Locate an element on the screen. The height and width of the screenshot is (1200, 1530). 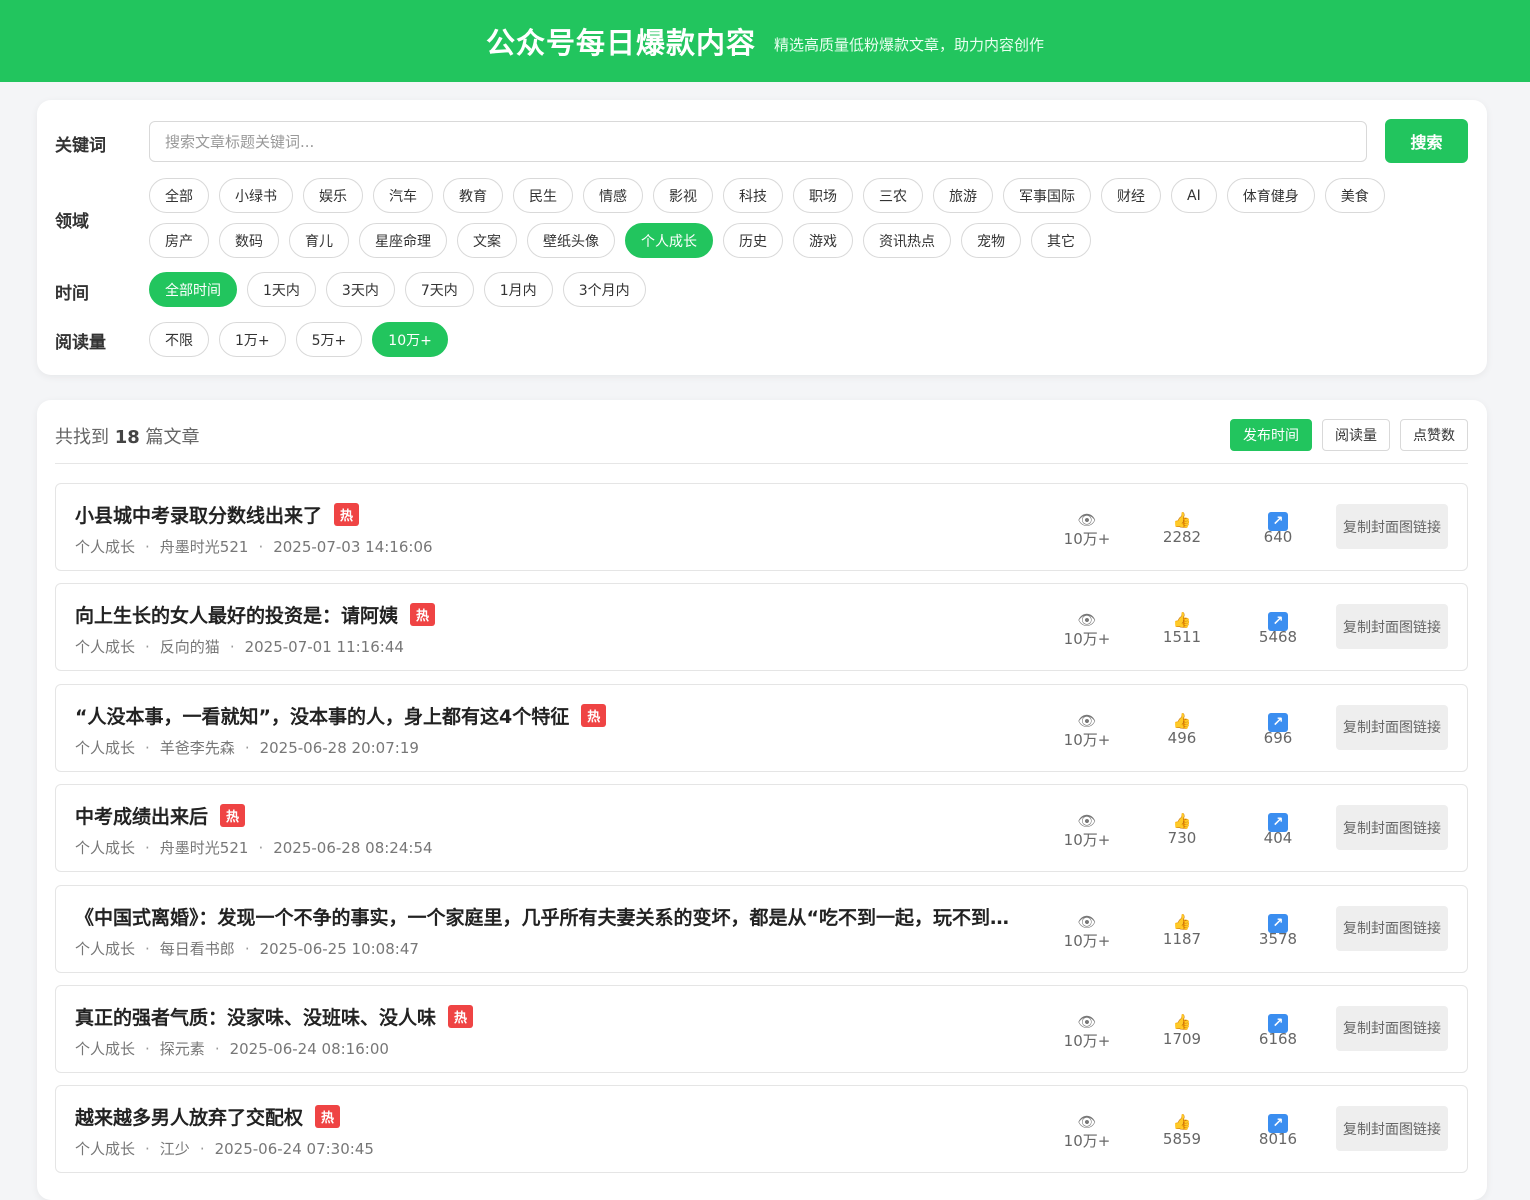
domain-chip-15: 体育健身 is located at coordinates (1270, 195).